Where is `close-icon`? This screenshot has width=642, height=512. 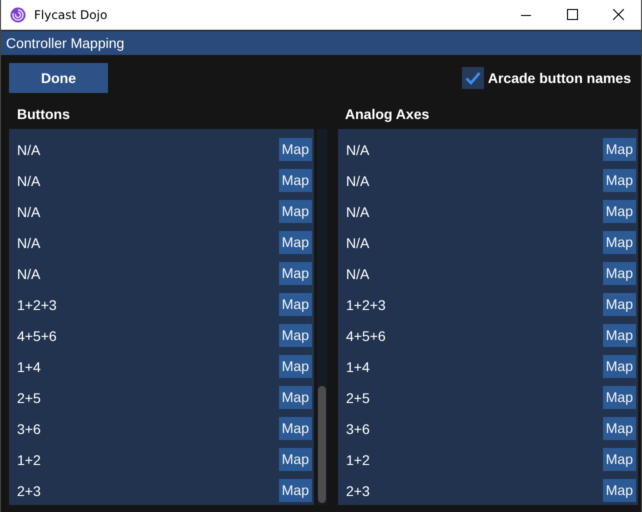
close-icon is located at coordinates (618, 14).